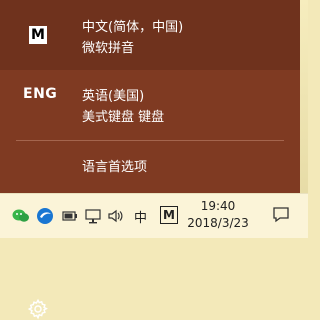 This screenshot has height=320, width=320. I want to click on ime-name-label: 微软拼音, so click(108, 48).